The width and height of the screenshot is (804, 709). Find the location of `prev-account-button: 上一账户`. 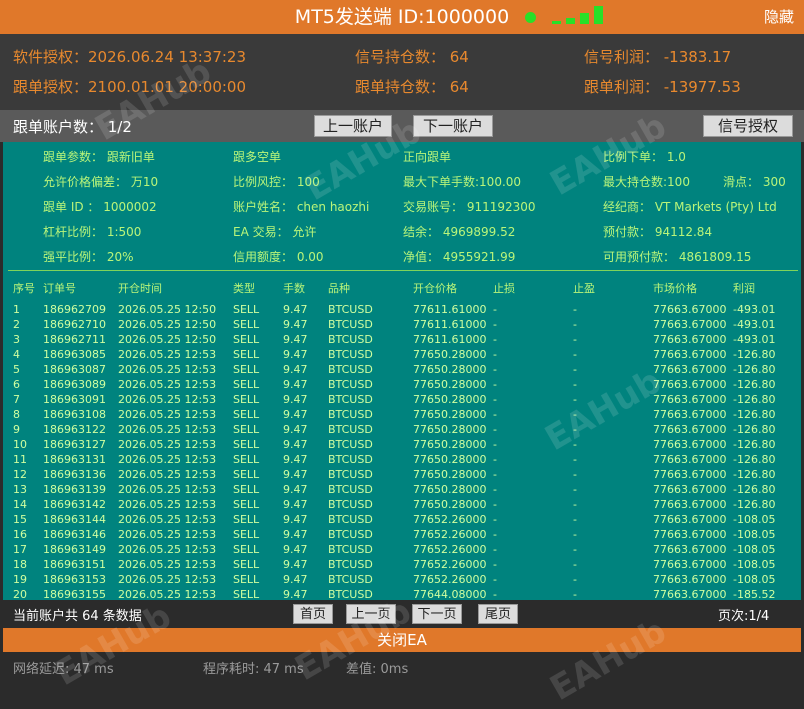

prev-account-button: 上一账户 is located at coordinates (353, 126).